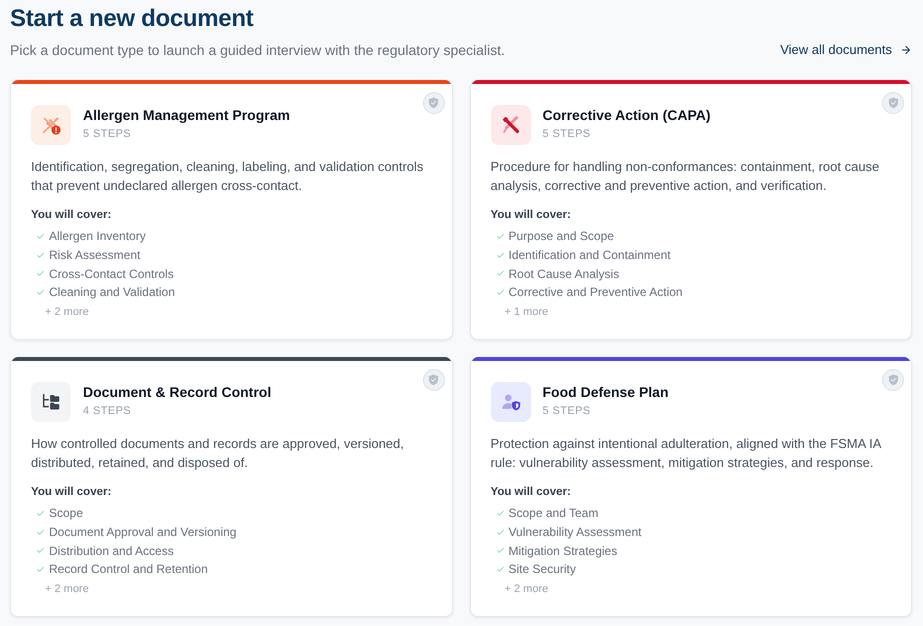 The width and height of the screenshot is (923, 626). What do you see at coordinates (575, 532) in the screenshot?
I see `topic-label: Vulnerability Assessment` at bounding box center [575, 532].